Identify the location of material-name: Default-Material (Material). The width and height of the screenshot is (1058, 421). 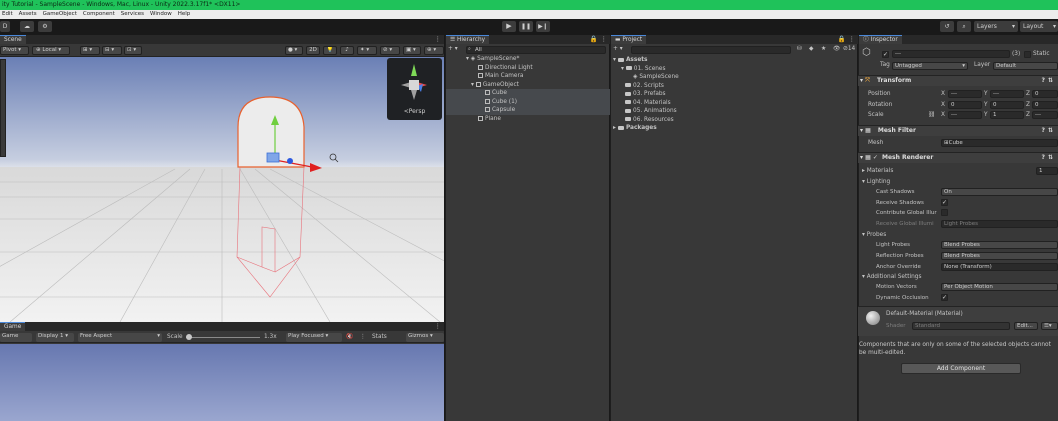
(924, 314).